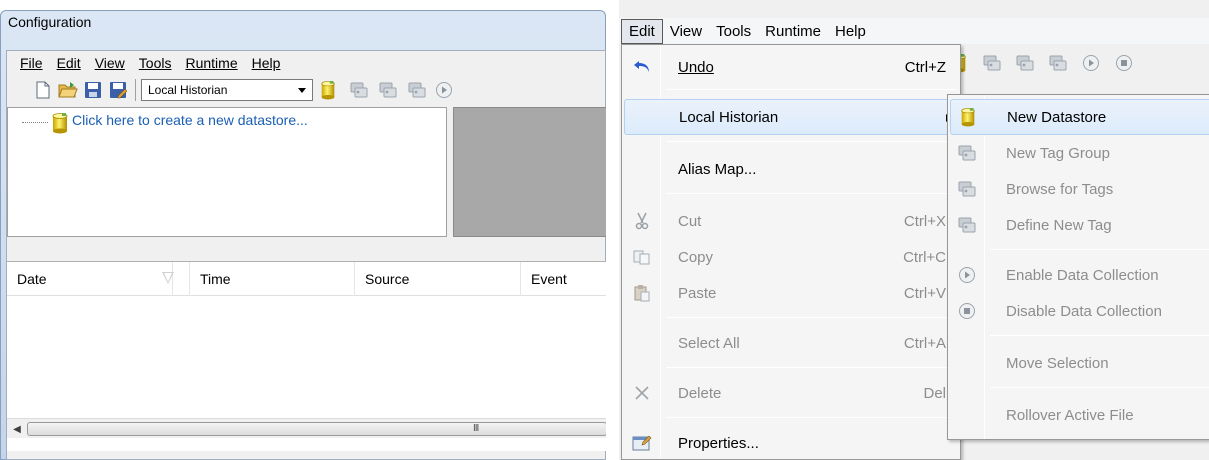  I want to click on horizontal-scrollbar: ◀ III, so click(306, 428).